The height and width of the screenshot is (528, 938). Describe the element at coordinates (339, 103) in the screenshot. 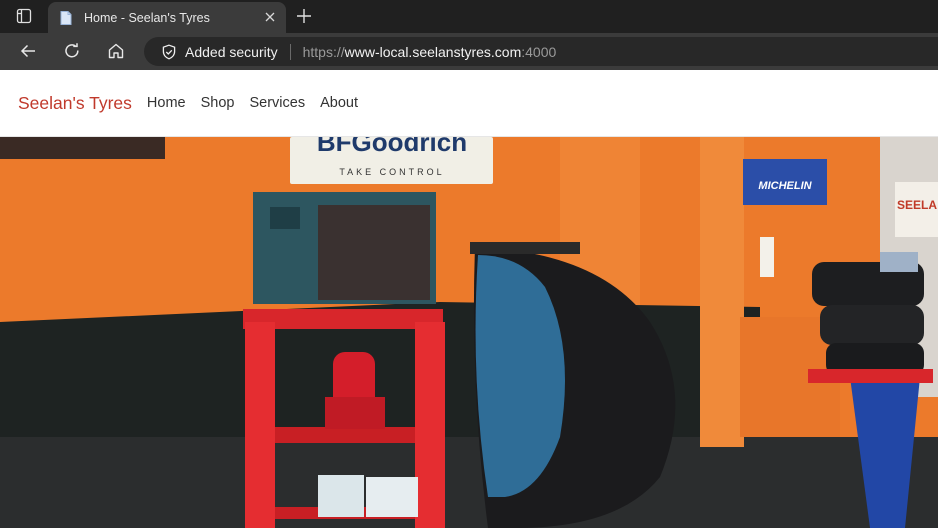

I see `nav-link-about: About` at that location.